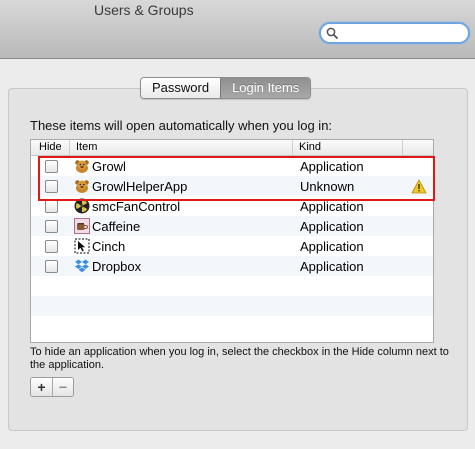 This screenshot has height=449, width=475. Describe the element at coordinates (232, 186) in the screenshot. I see `table-row: GrowlHelperApp Unknown` at that location.